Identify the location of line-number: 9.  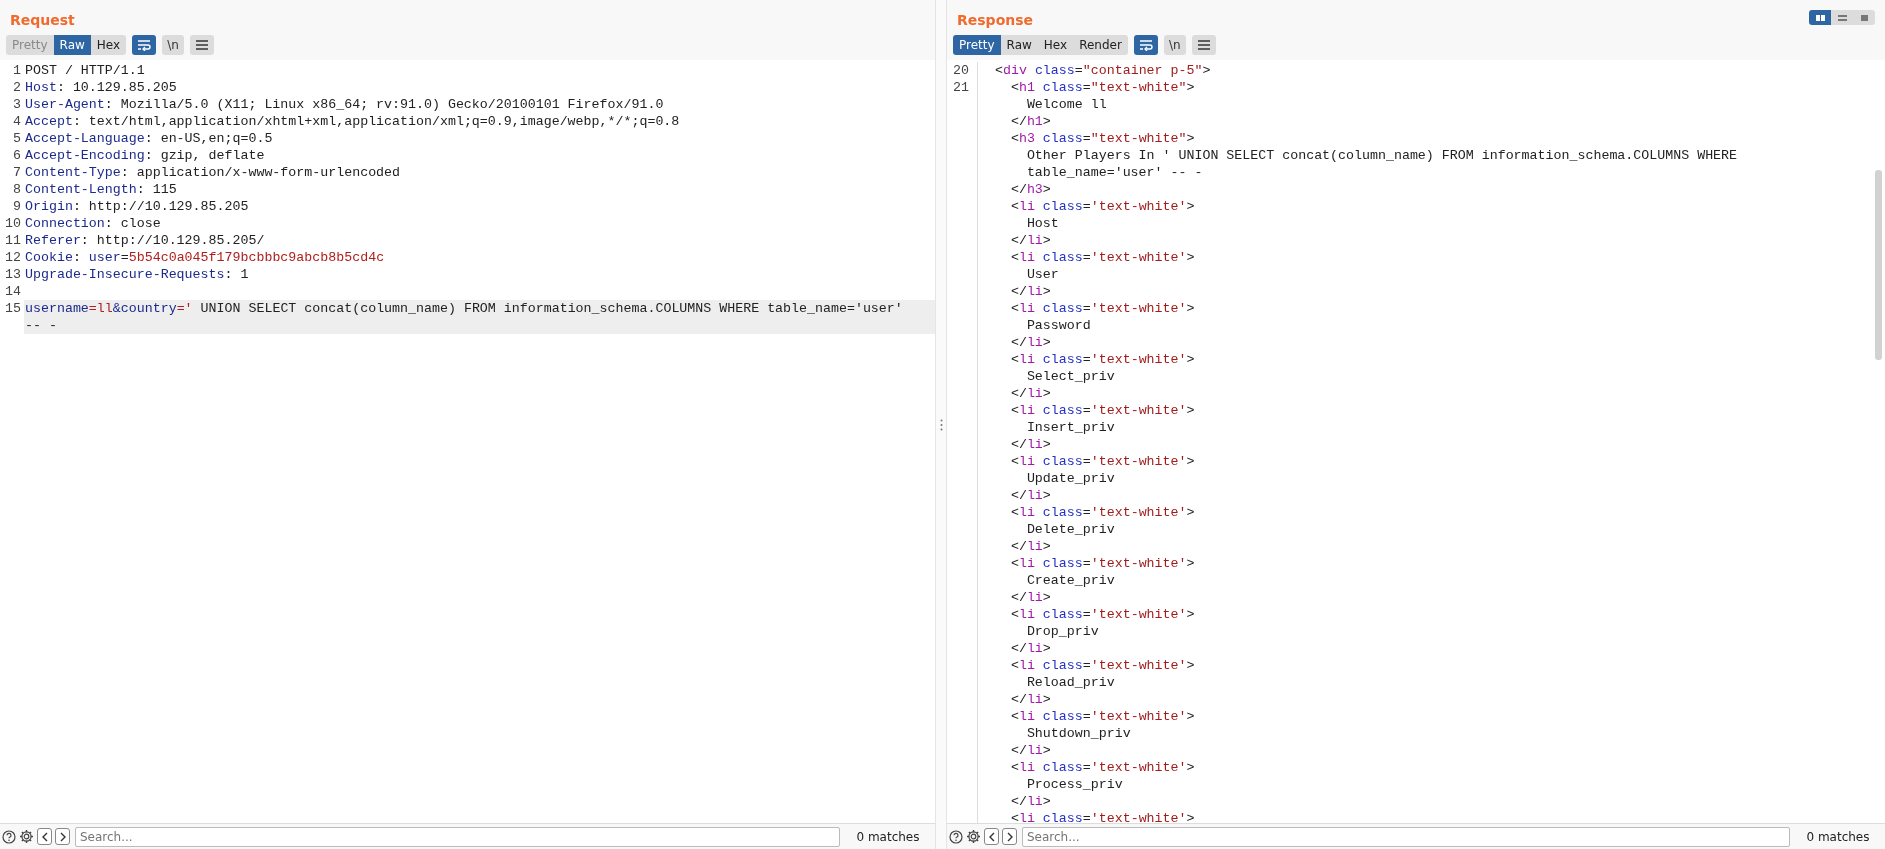
(17, 206).